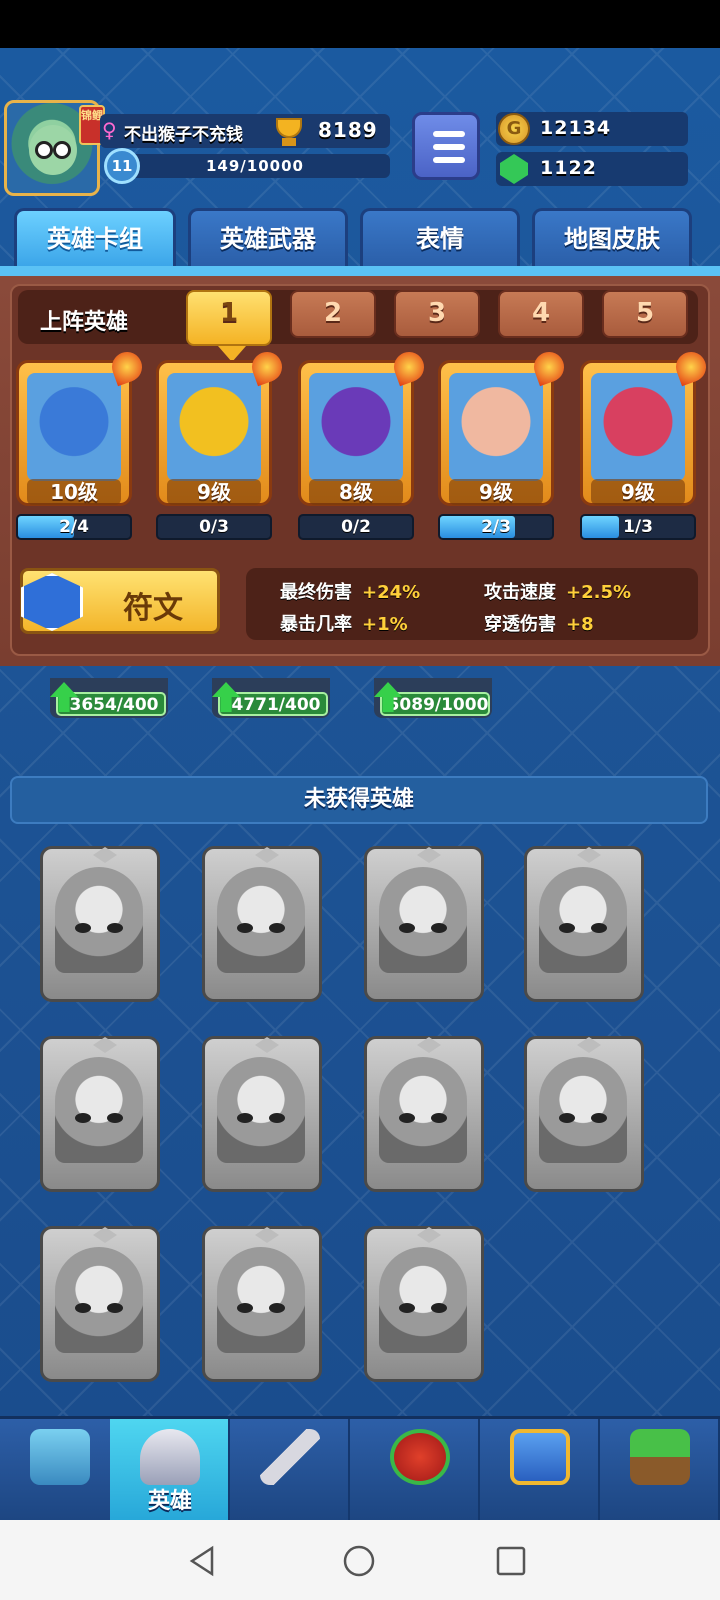  Describe the element at coordinates (511, 1561) in the screenshot. I see `recents-icon` at that location.